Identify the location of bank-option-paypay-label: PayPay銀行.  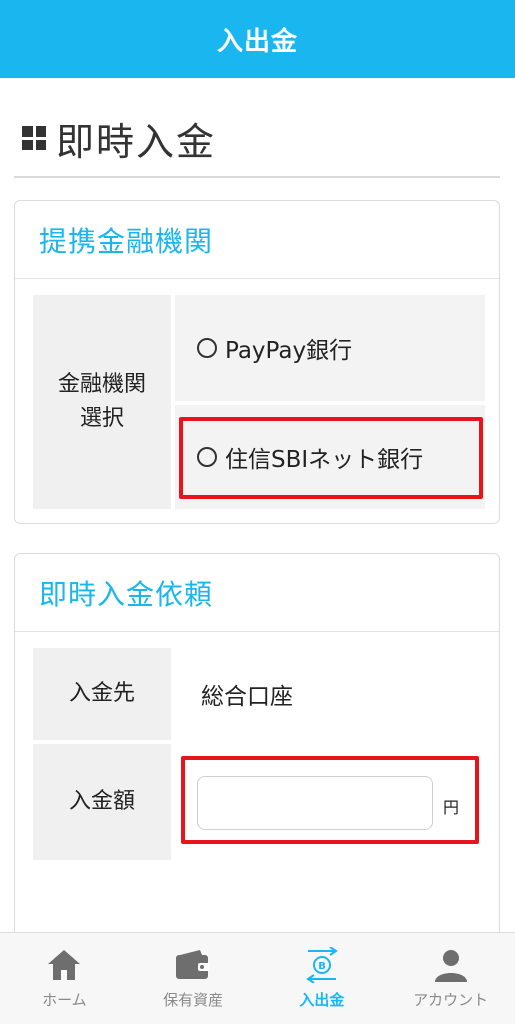
(289, 351).